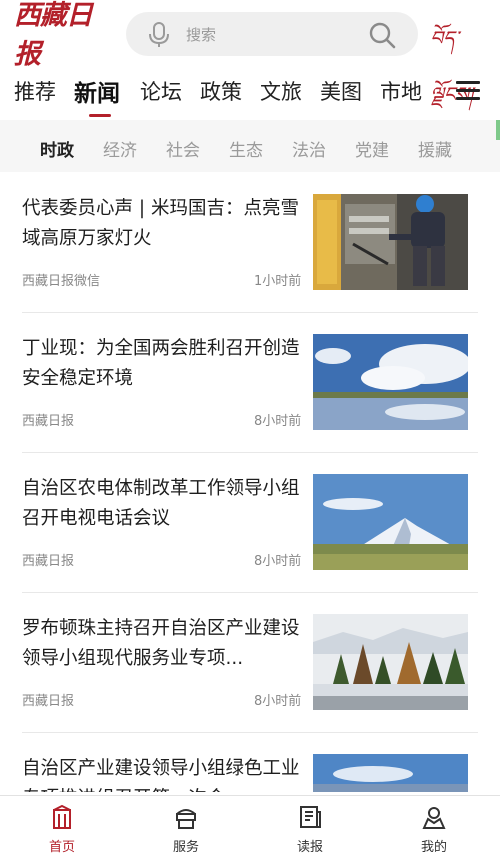 The width and height of the screenshot is (500, 867). What do you see at coordinates (61, 281) in the screenshot?
I see `article-source: 西藏日报微信` at bounding box center [61, 281].